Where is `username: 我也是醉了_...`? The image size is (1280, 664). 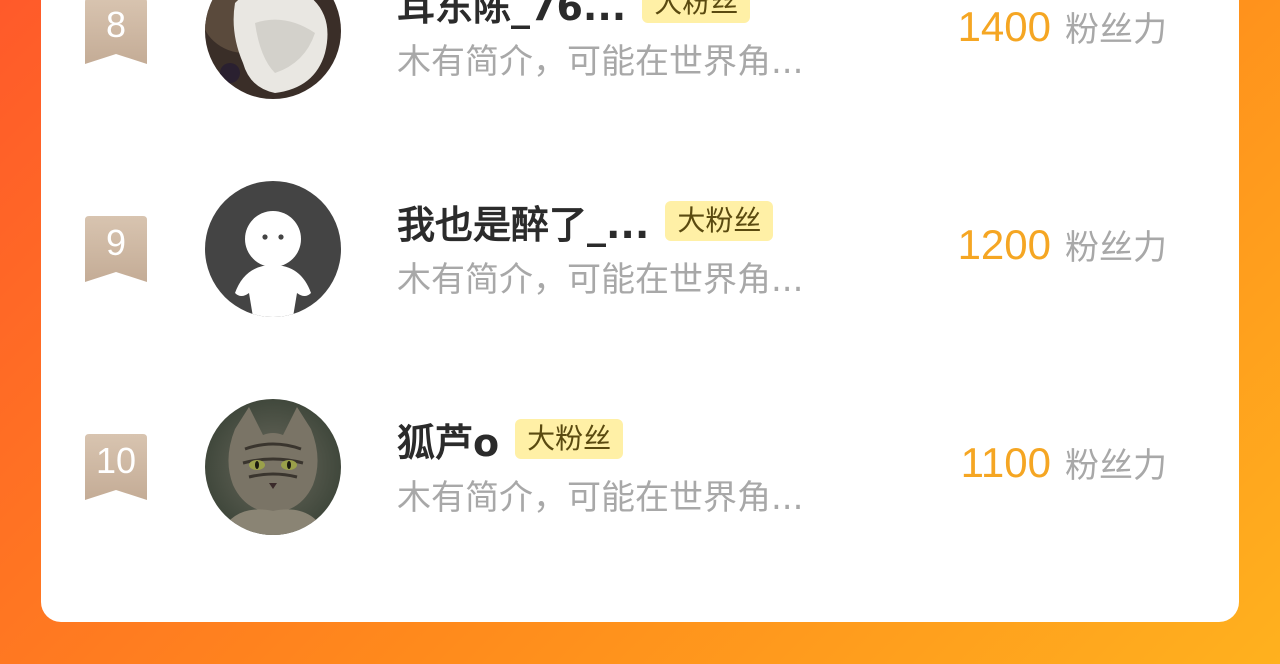
username: 我也是醉了_... is located at coordinates (523, 221).